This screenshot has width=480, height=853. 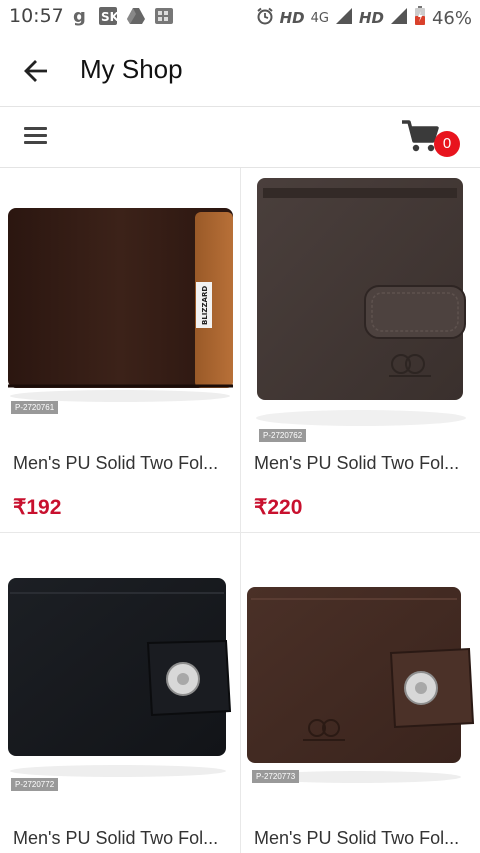 I want to click on product-id-badge: P-2720773, so click(x=276, y=776).